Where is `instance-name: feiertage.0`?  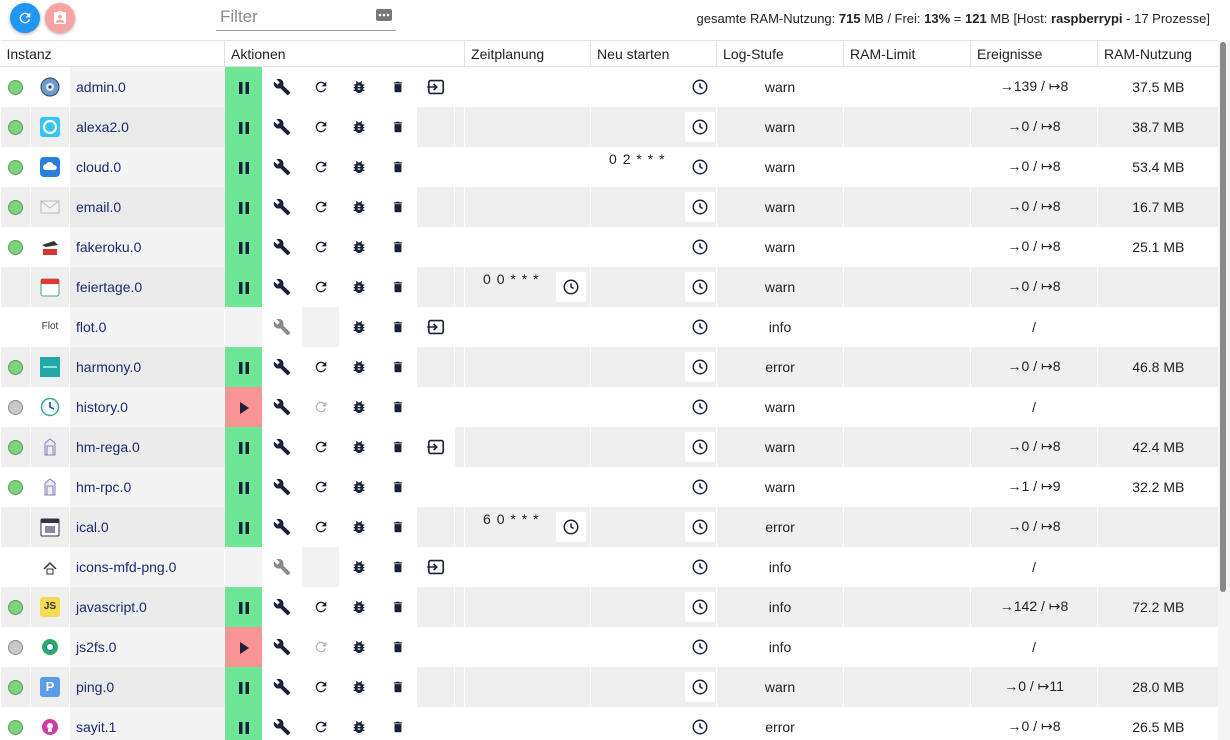 instance-name: feiertage.0 is located at coordinates (146, 286).